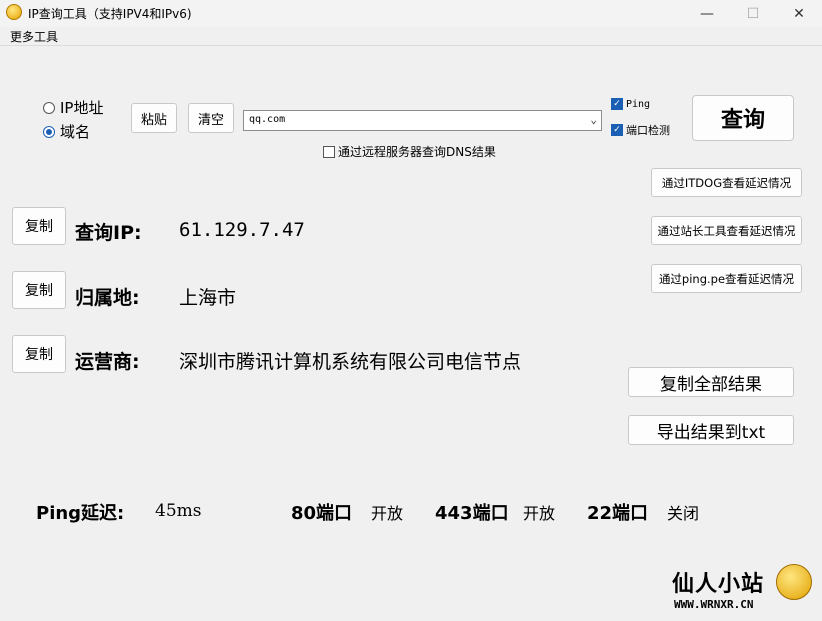 The height and width of the screenshot is (621, 822). I want to click on paste-button: 粘贴, so click(154, 118).